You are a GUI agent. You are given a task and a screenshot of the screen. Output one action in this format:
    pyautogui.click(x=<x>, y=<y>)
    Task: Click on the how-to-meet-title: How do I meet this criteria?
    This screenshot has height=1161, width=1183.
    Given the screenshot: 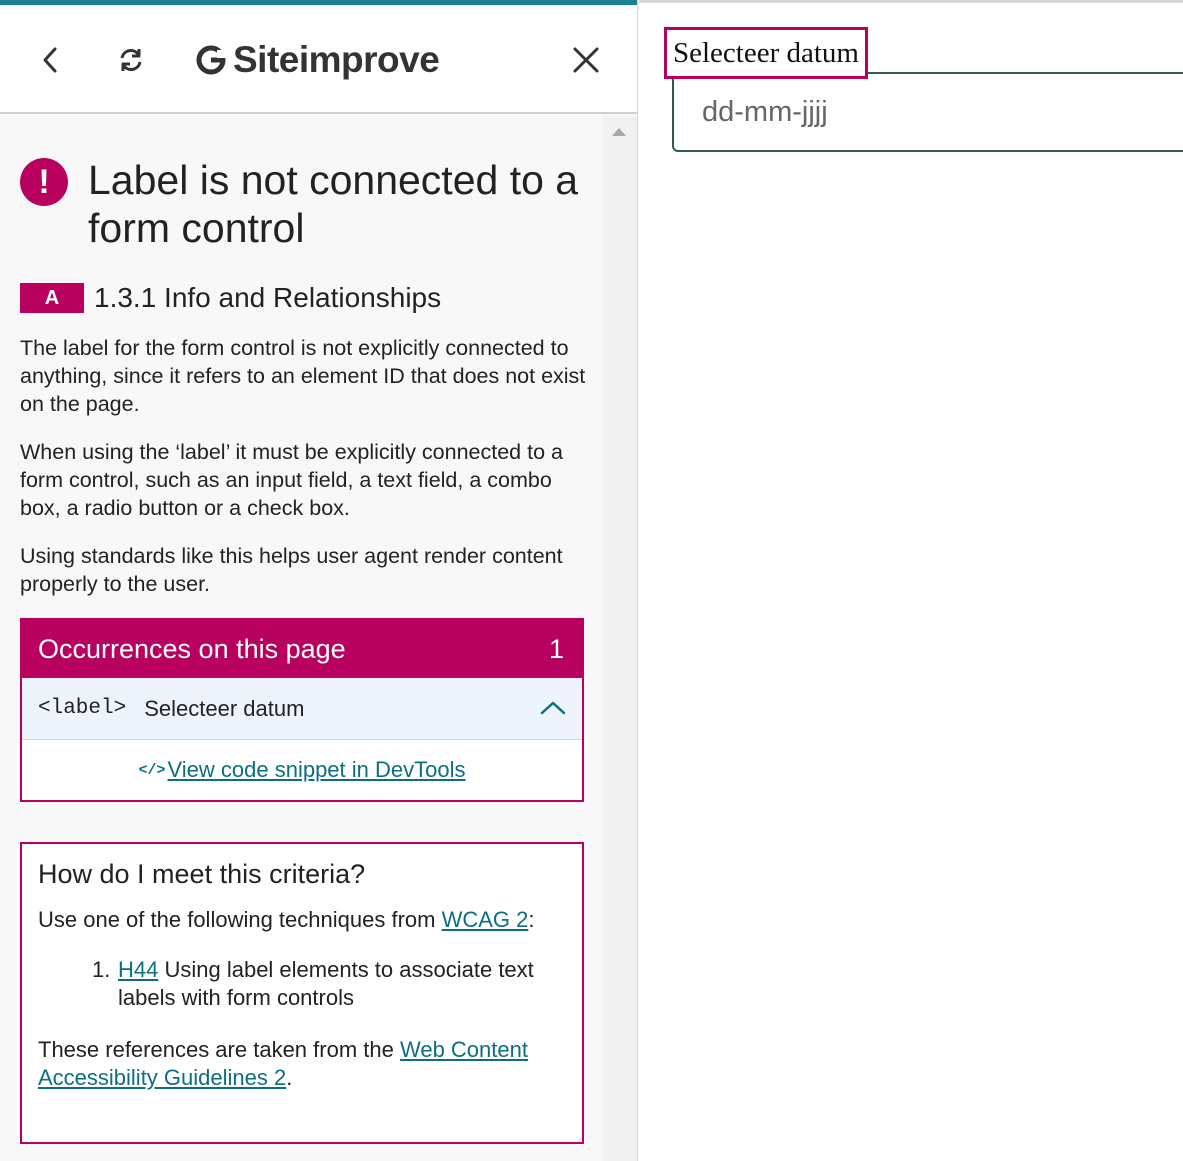 What is the action you would take?
    pyautogui.click(x=202, y=874)
    